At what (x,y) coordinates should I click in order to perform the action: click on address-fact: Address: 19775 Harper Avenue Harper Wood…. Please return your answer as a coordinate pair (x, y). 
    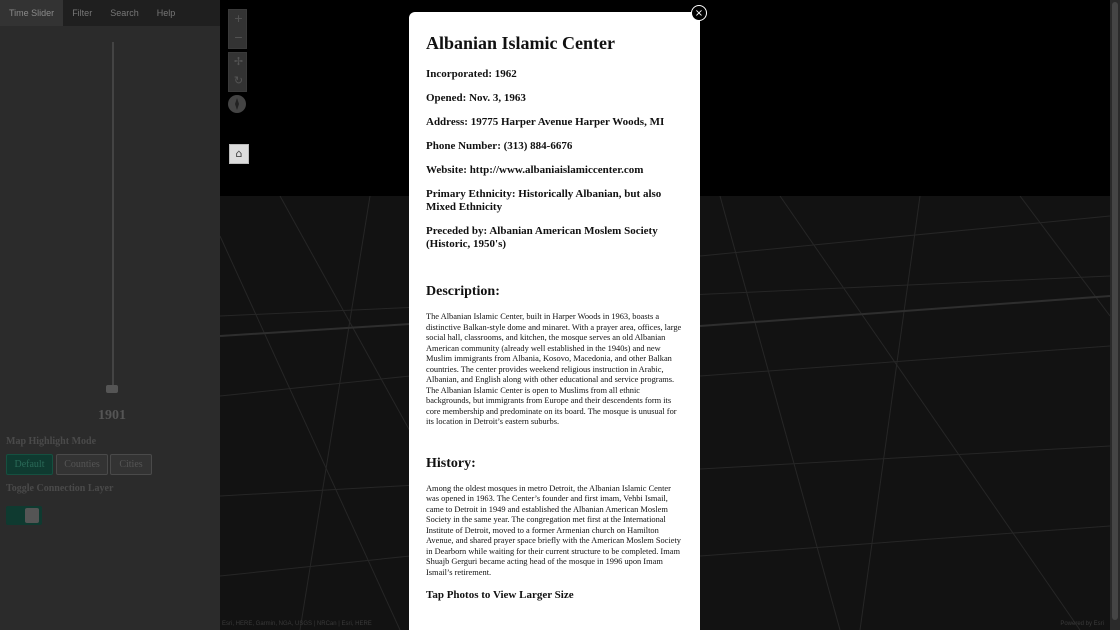
    Looking at the image, I should click on (545, 122).